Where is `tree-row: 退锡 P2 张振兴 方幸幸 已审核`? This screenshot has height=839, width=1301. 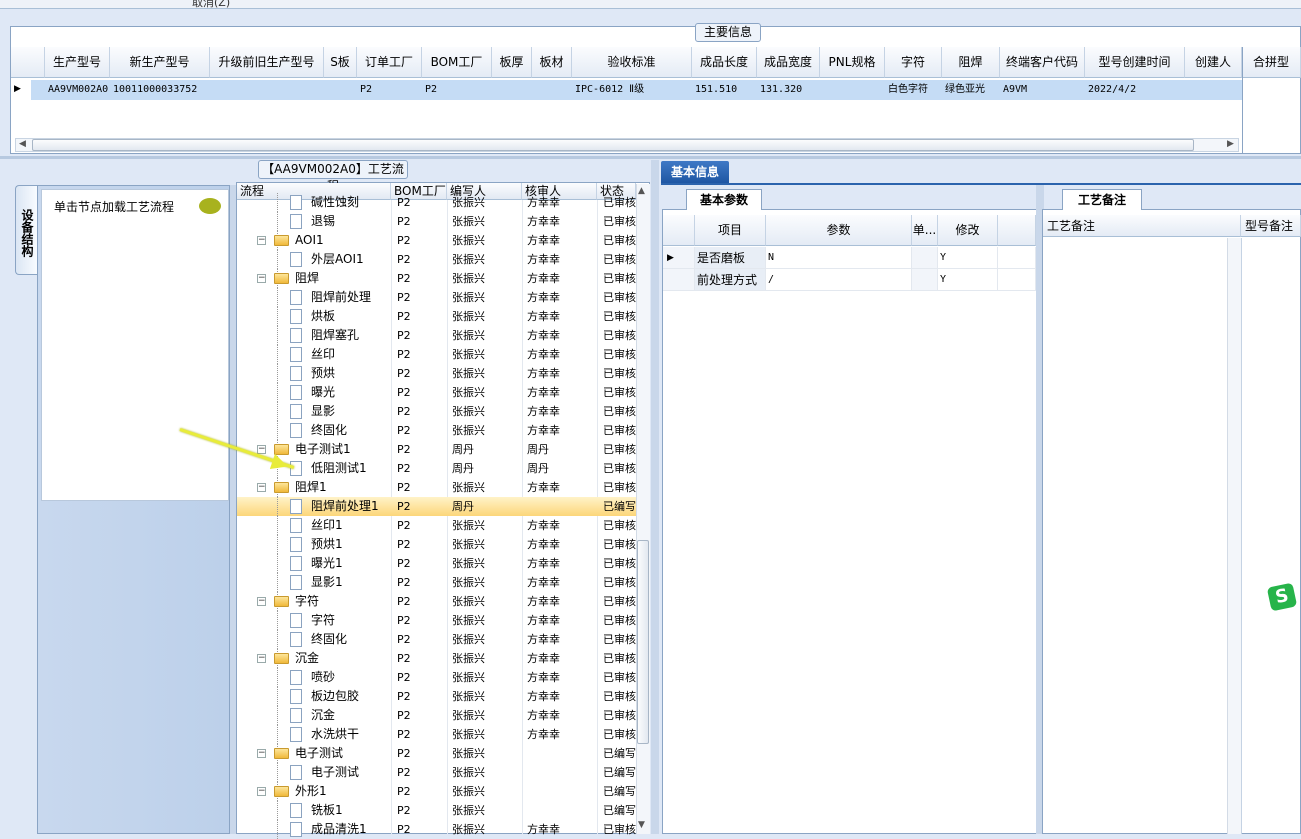
tree-row: 退锡 P2 张振兴 方幸幸 已审核 is located at coordinates (436, 221).